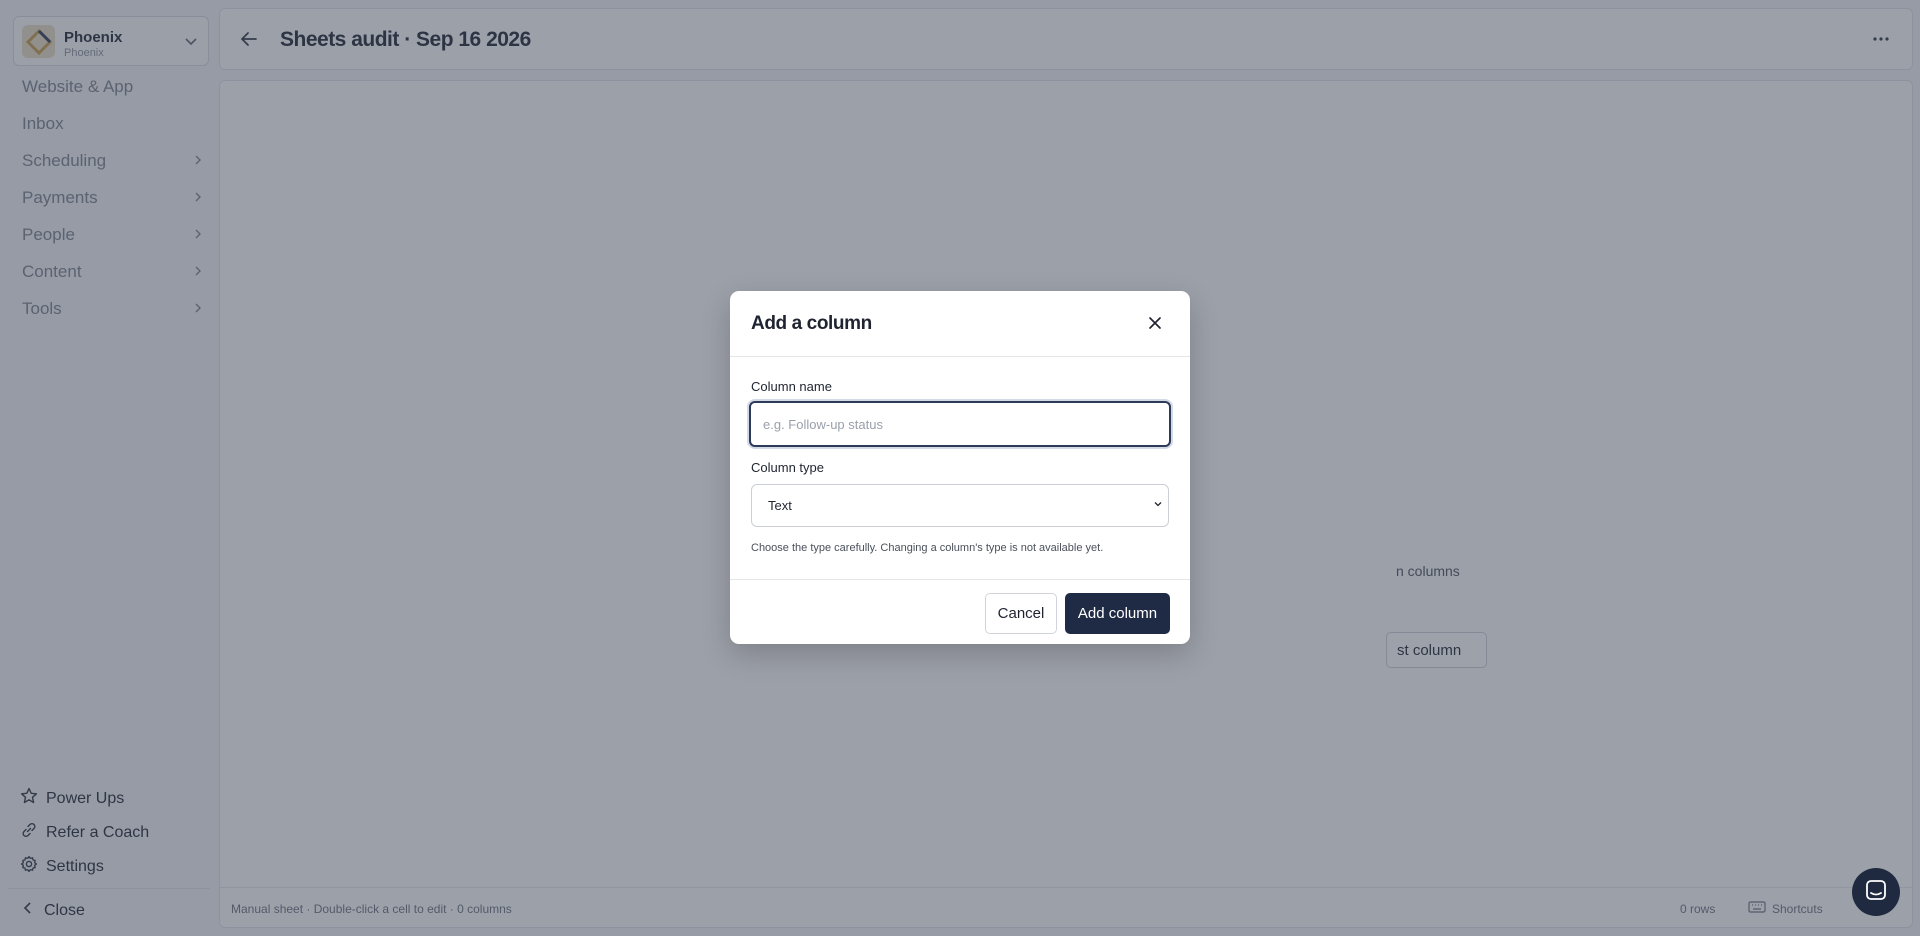  I want to click on add-column-button: Add column, so click(1117, 613).